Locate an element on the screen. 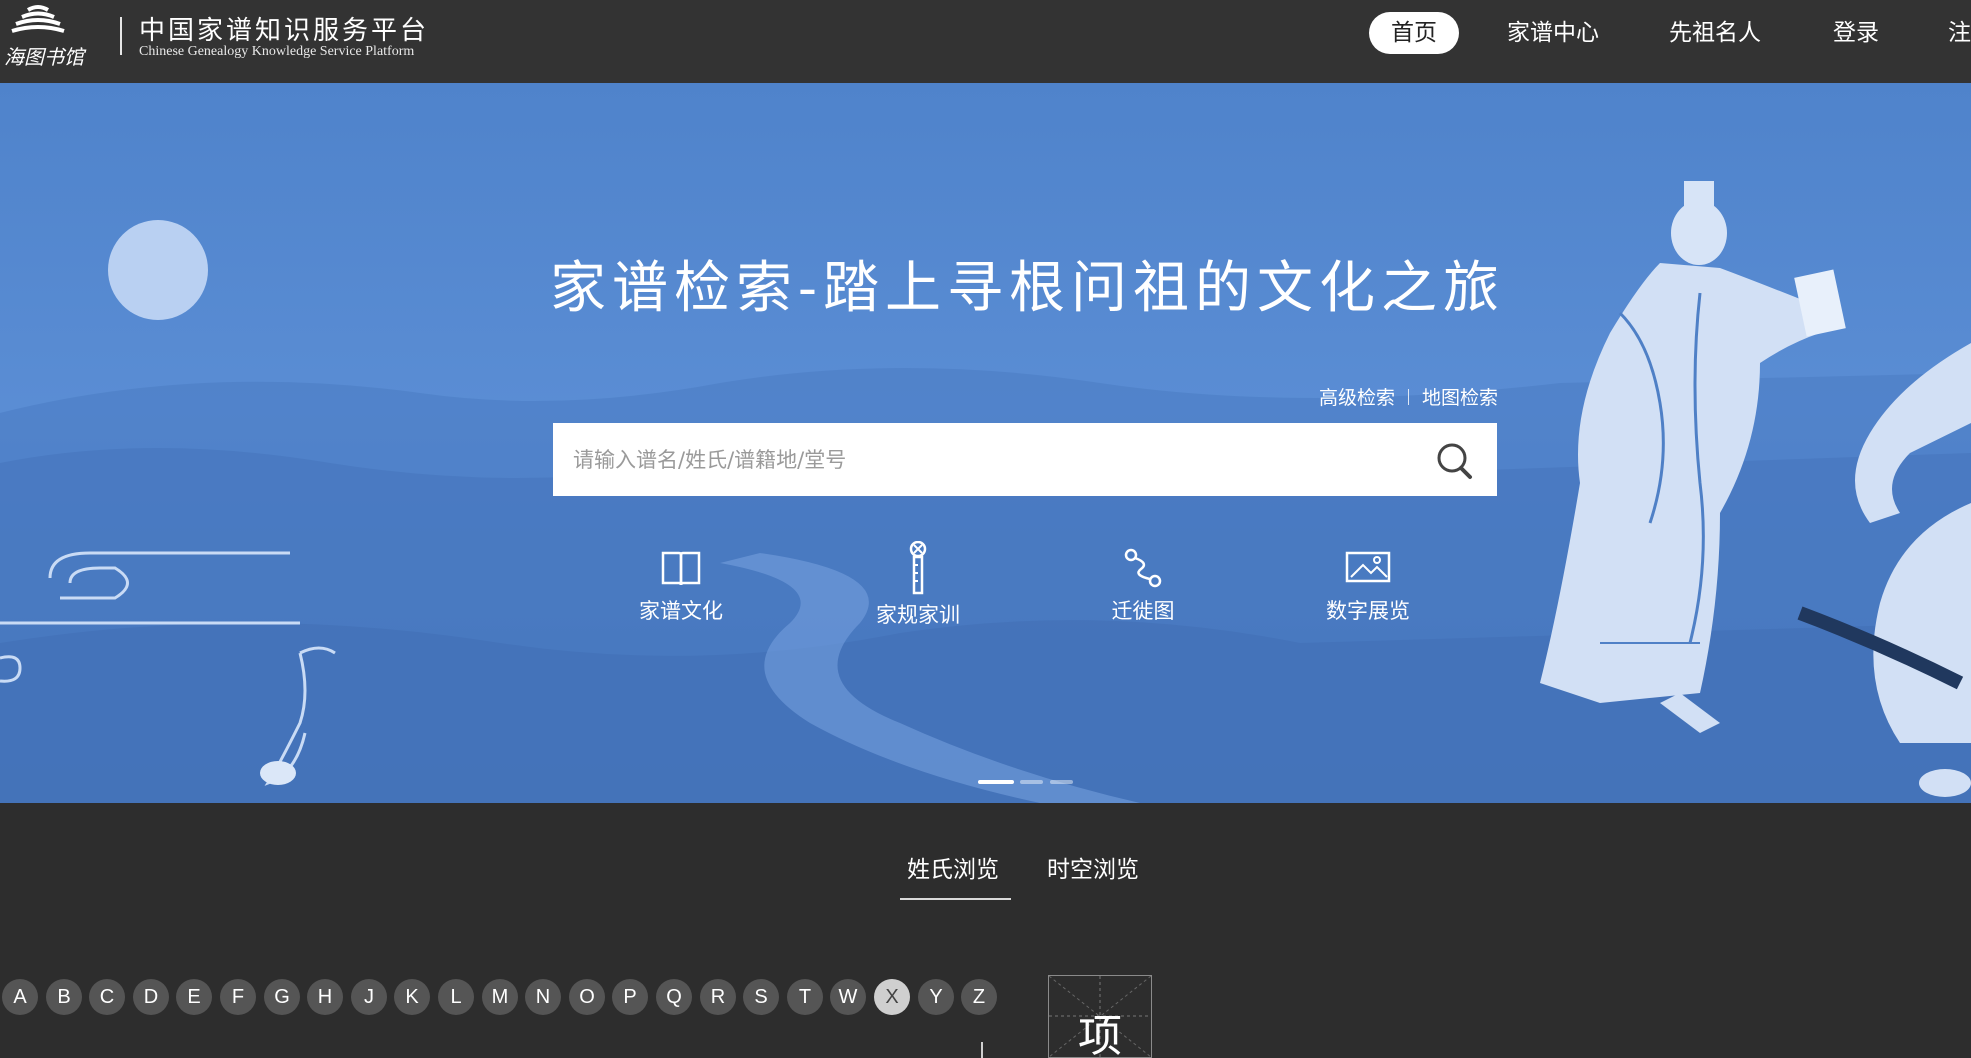 The width and height of the screenshot is (1971, 1058). letter-filter-y: Y is located at coordinates (936, 997).